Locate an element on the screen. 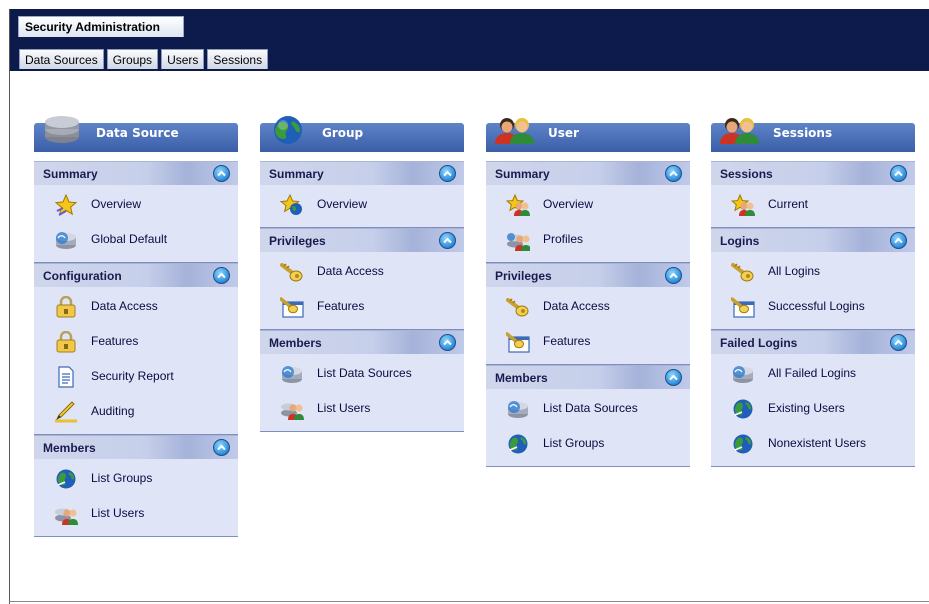  link-successful-logins: Successful Logins is located at coordinates (813, 306).